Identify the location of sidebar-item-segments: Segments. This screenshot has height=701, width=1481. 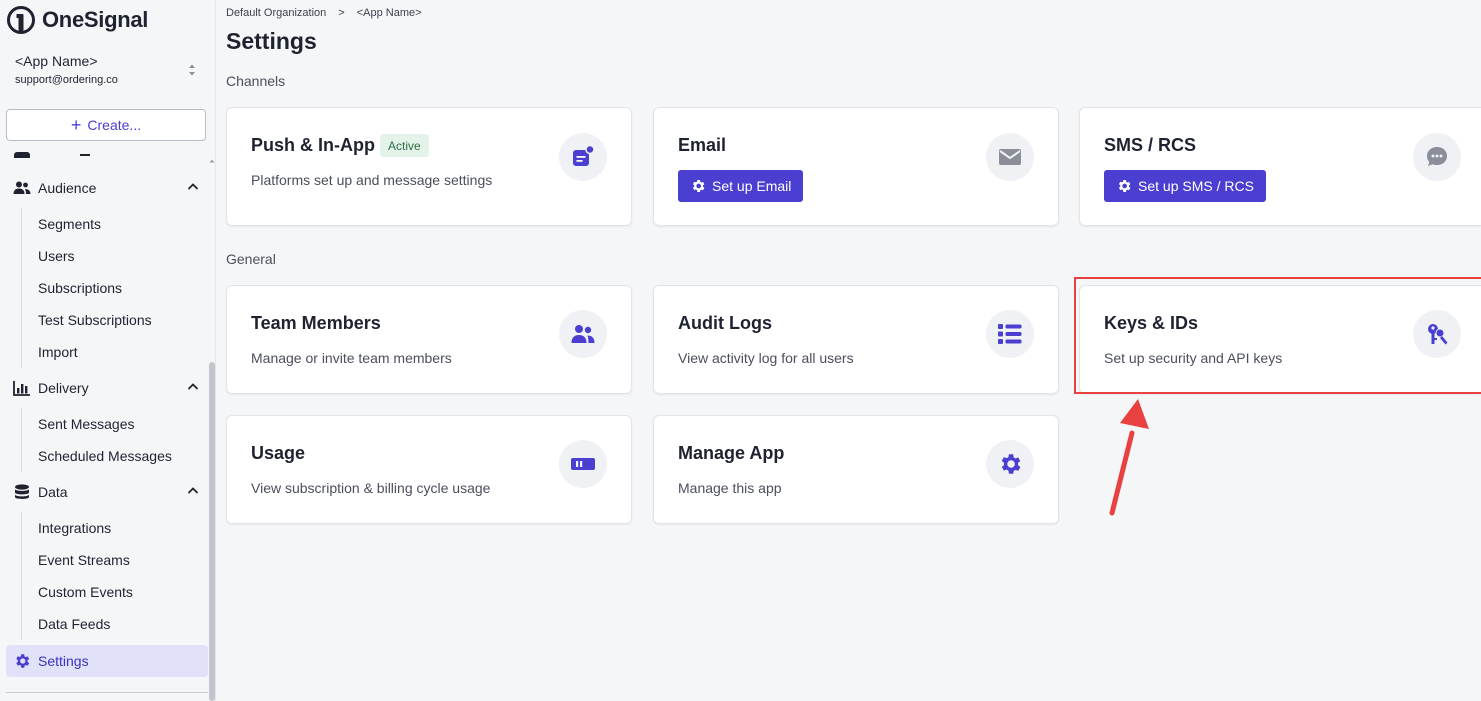
(69, 224).